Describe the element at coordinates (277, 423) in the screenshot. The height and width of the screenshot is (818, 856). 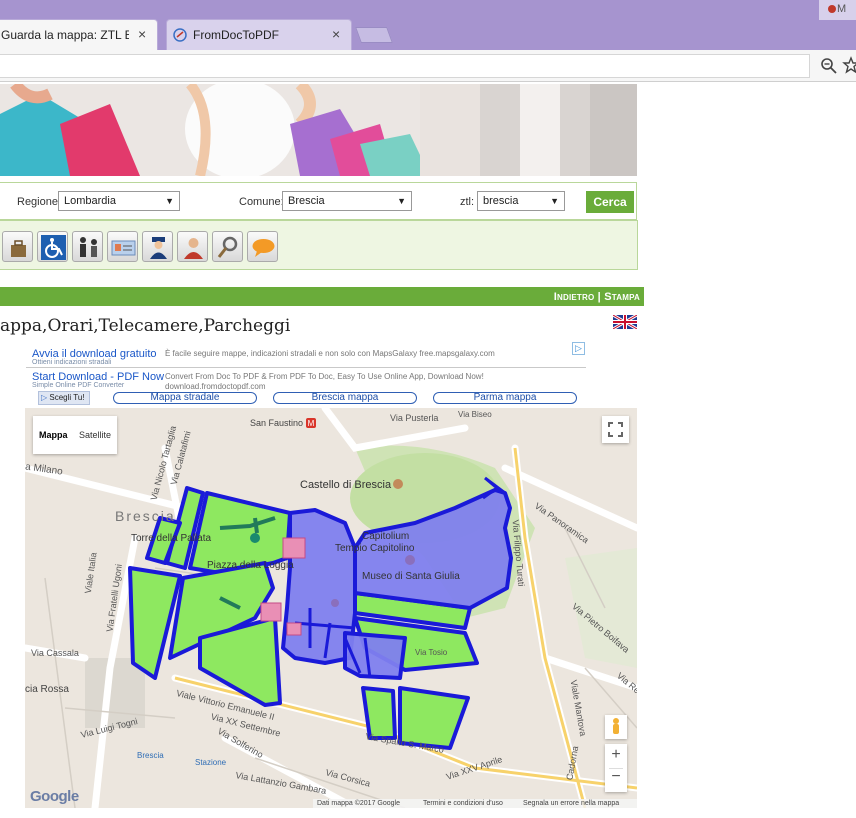
I see `map-label-san-faustino: San Faustino` at that location.